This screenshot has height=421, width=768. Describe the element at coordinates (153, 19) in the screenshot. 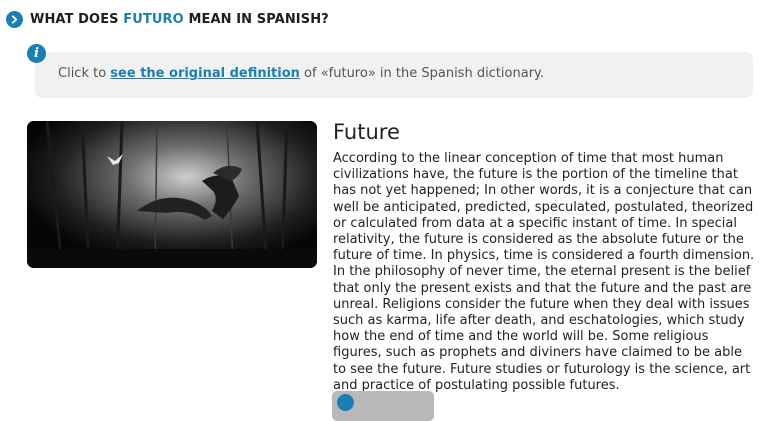

I see `title-word: futuro` at that location.